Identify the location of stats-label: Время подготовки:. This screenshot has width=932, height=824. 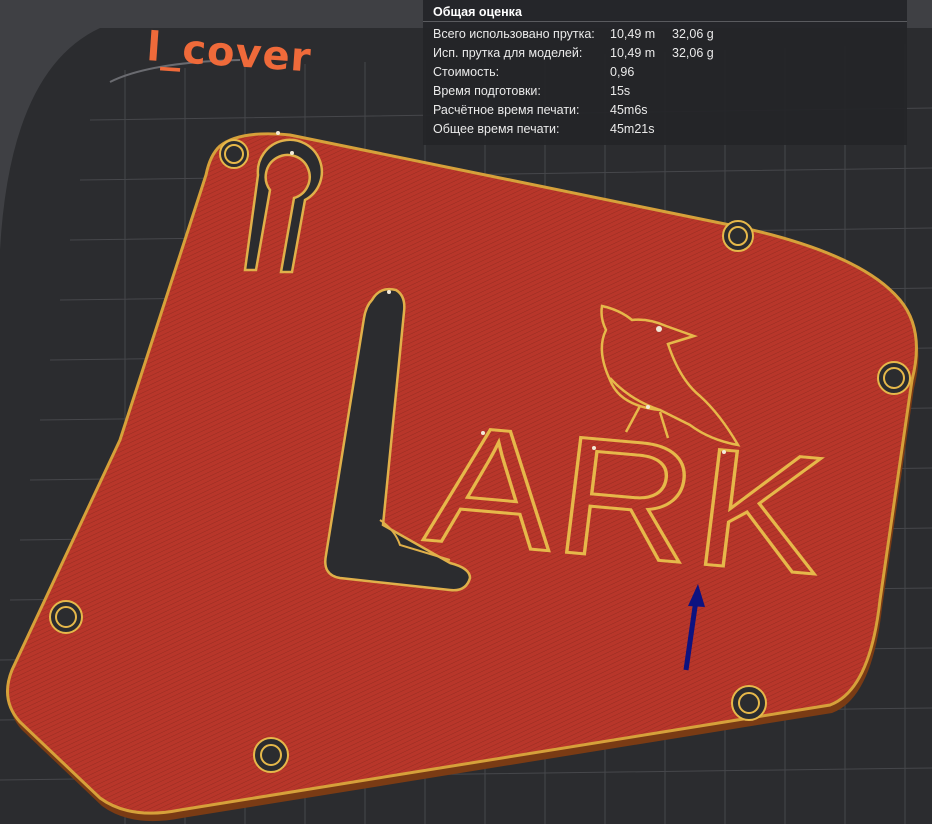
(487, 91).